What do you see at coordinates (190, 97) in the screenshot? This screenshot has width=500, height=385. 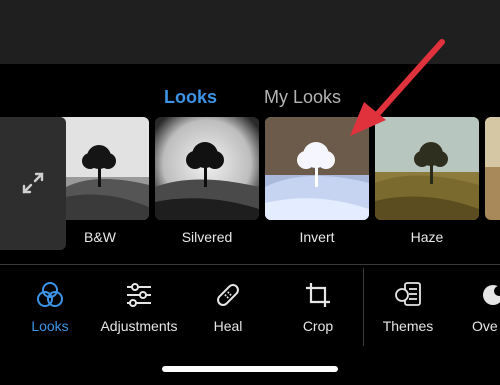 I see `tab-looks: Looks` at bounding box center [190, 97].